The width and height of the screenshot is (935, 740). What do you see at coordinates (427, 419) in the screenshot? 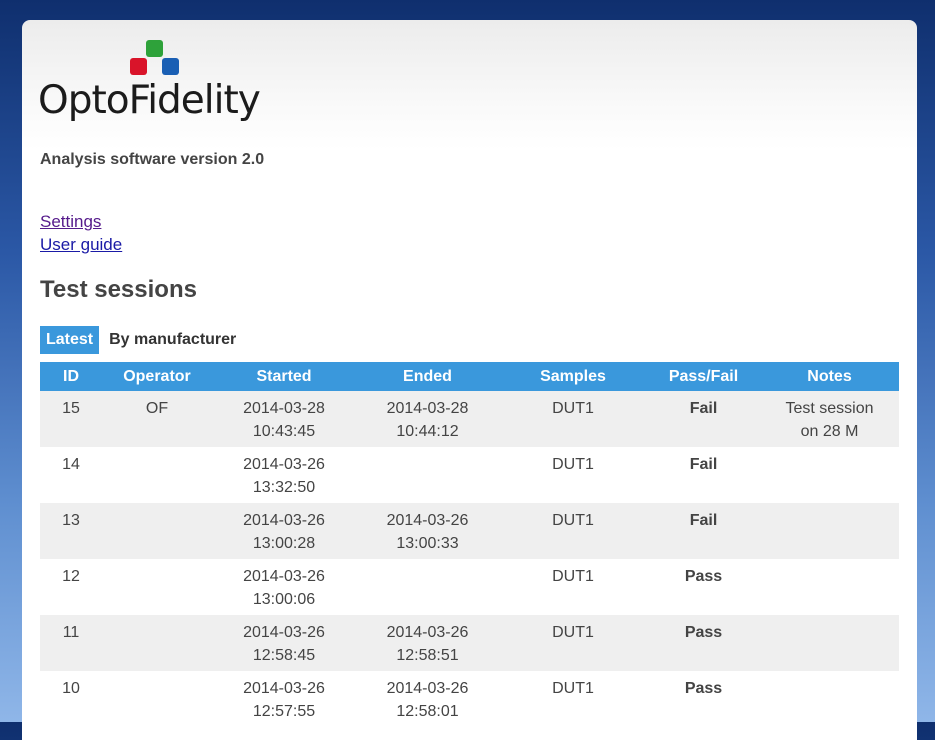
I see `cell-ended: 2014-03-28 10:44:12` at bounding box center [427, 419].